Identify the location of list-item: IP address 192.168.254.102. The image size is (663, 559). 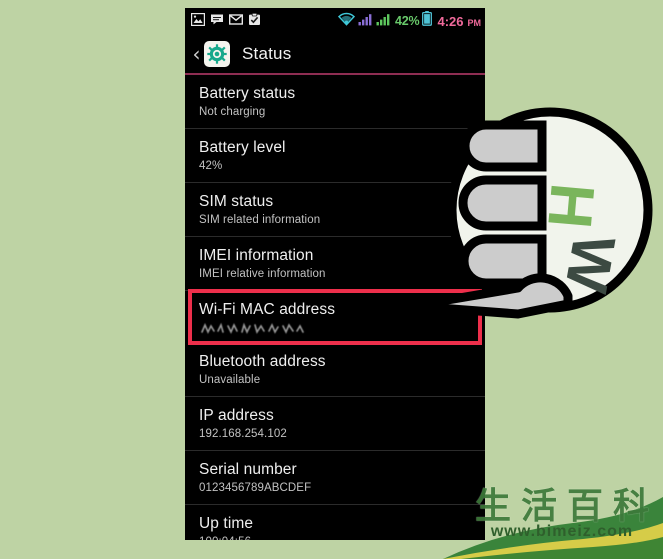
(335, 424).